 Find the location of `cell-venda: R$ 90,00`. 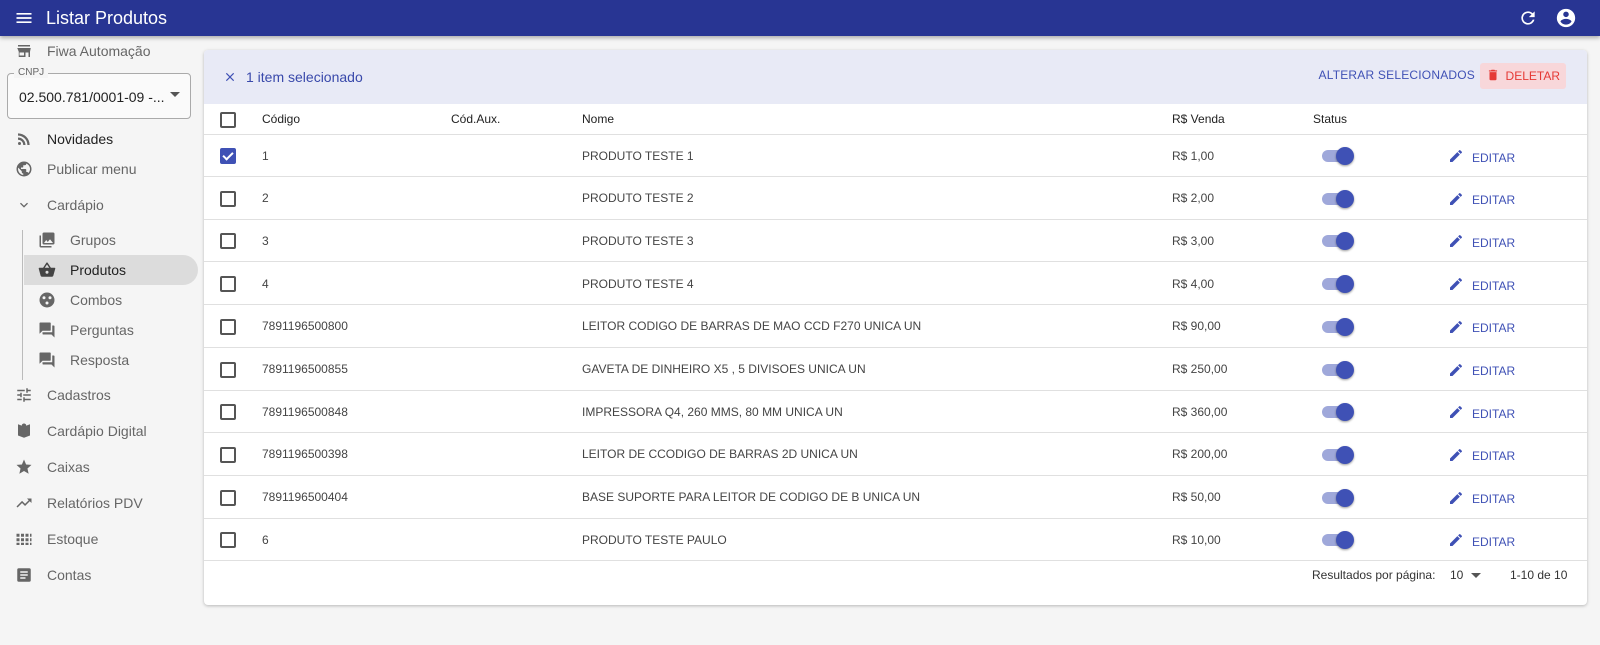

cell-venda: R$ 90,00 is located at coordinates (1196, 326).